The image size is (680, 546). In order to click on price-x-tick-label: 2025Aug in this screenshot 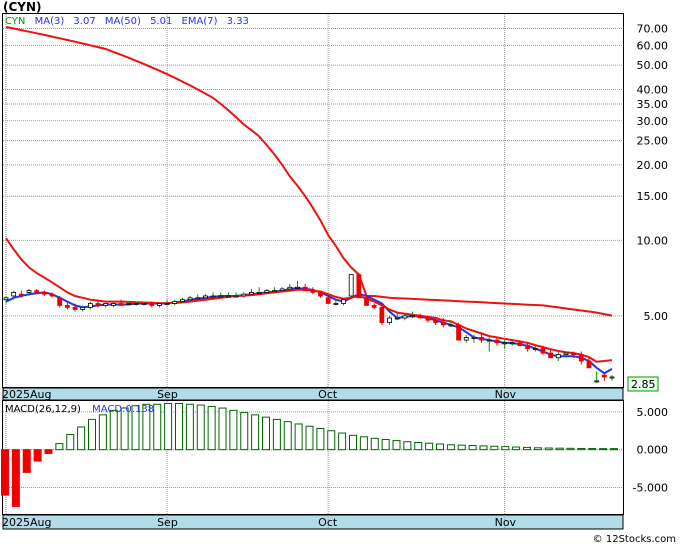, I will do `click(26, 394)`.